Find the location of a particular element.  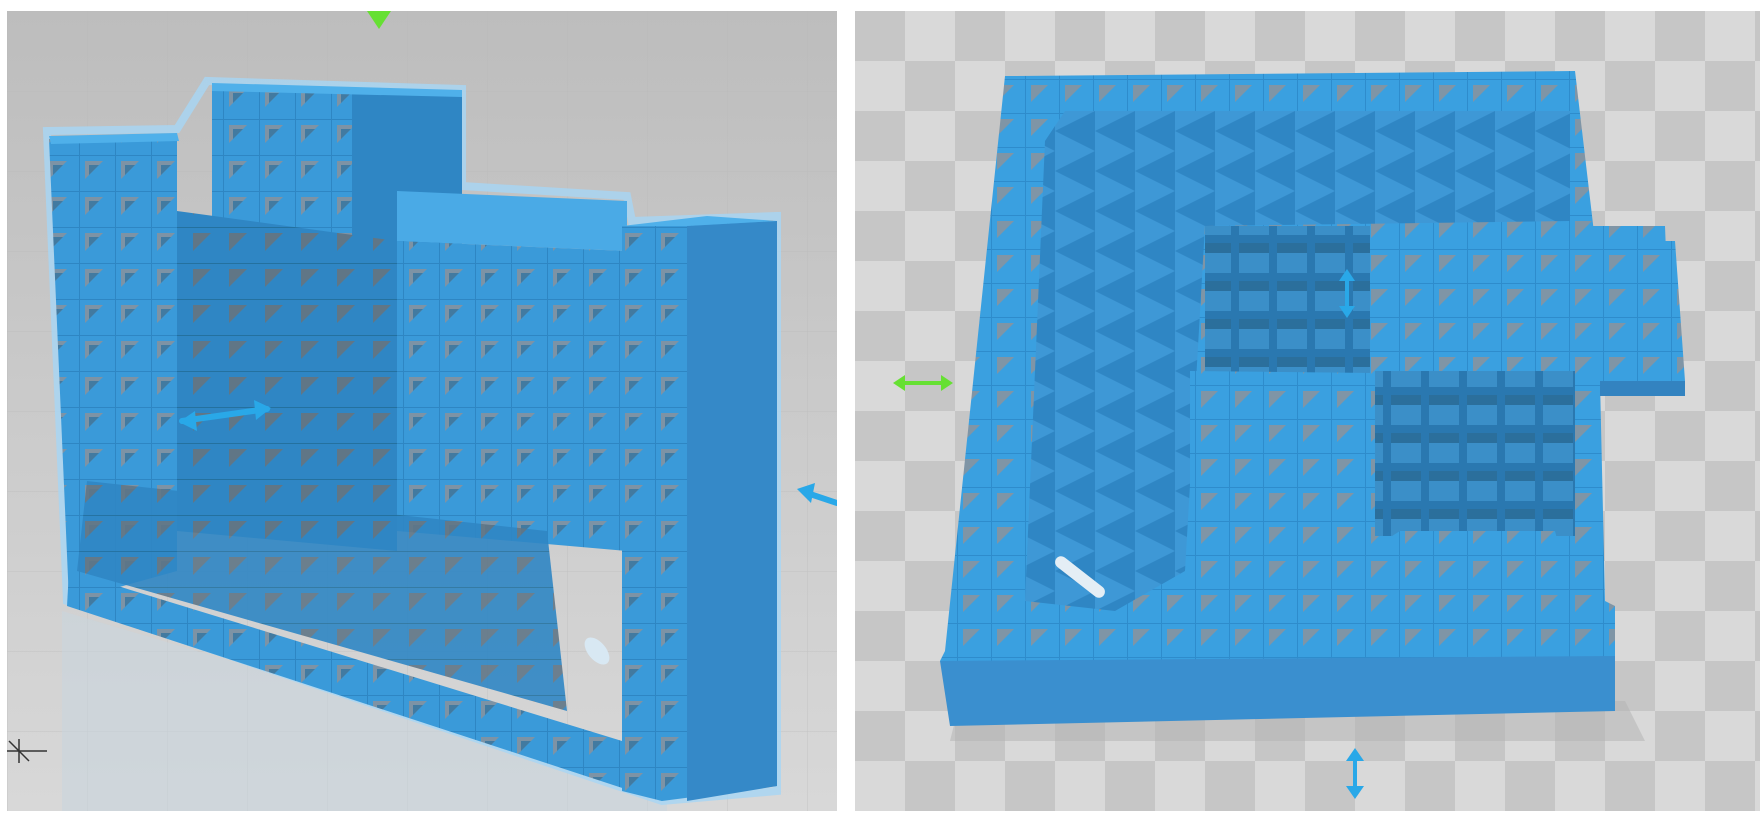

upper-right-block is located at coordinates (1520, 291).